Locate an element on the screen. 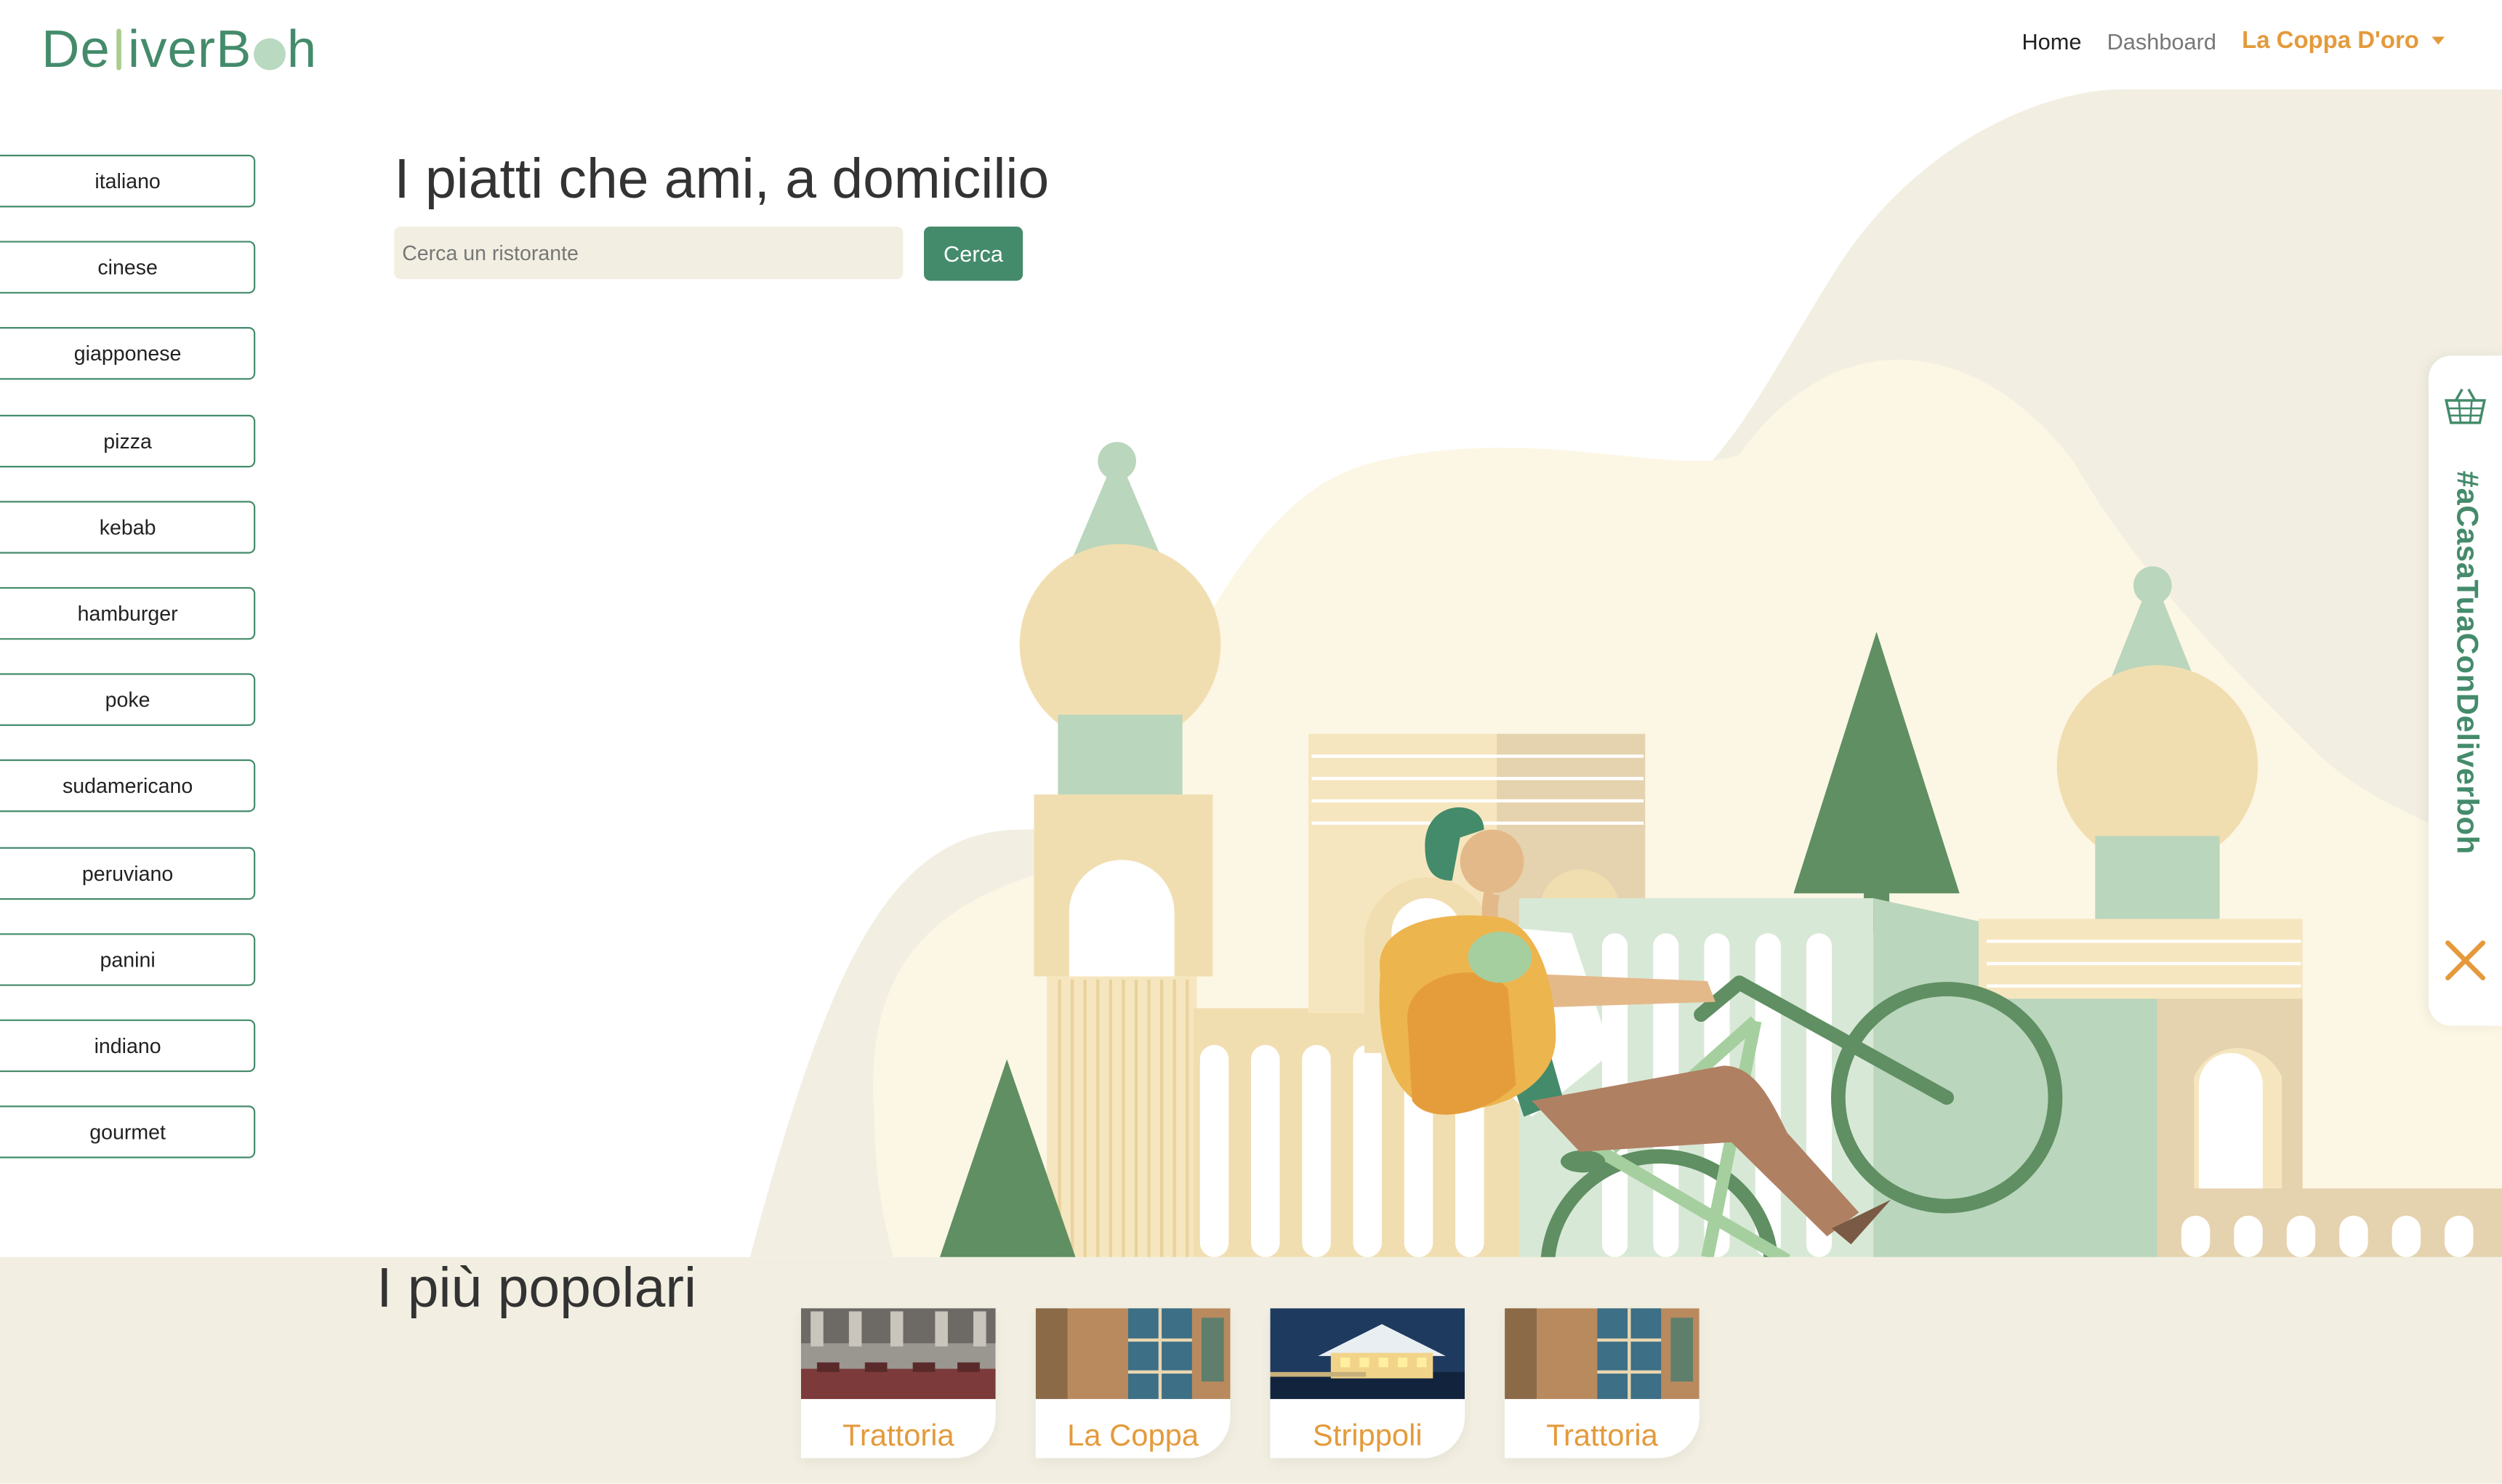  category-button-giapponese: giapponese is located at coordinates (128, 354).